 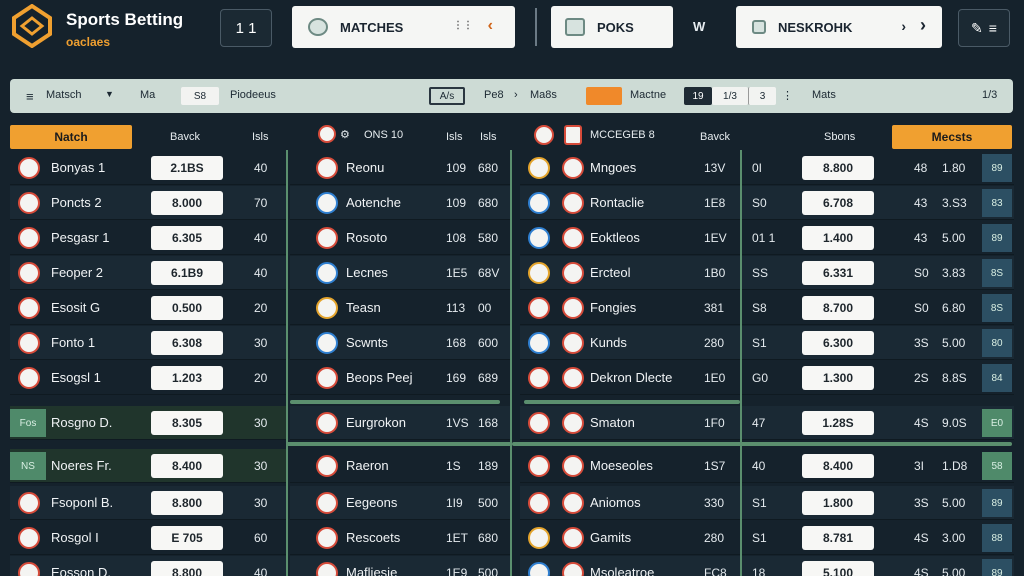 What do you see at coordinates (903, 26) in the screenshot?
I see `chevron-right-icon: ›` at bounding box center [903, 26].